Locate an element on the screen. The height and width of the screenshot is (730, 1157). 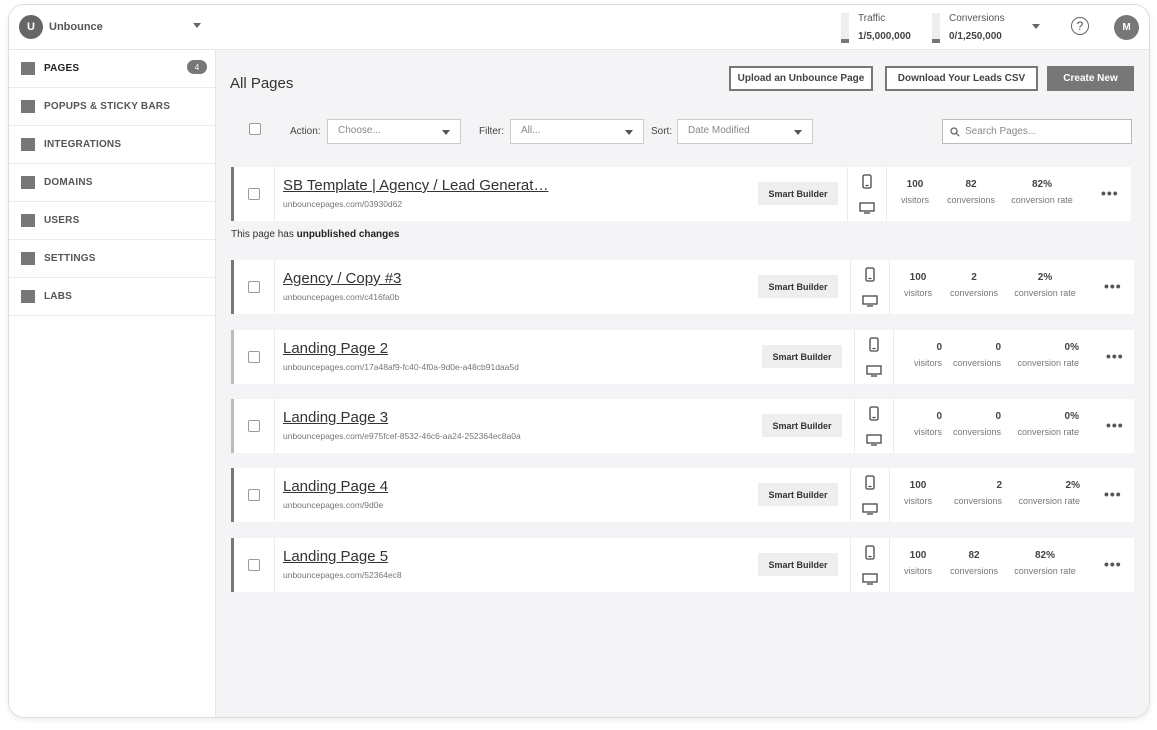
workspace-switcher: U Unbounce is located at coordinates (61, 27).